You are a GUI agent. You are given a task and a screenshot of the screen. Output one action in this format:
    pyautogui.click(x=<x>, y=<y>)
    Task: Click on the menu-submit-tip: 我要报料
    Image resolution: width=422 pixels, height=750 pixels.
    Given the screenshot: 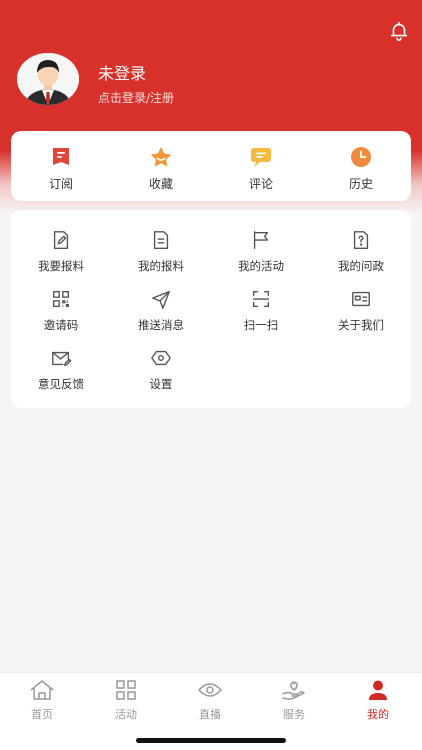 What is the action you would take?
    pyautogui.click(x=61, y=251)
    